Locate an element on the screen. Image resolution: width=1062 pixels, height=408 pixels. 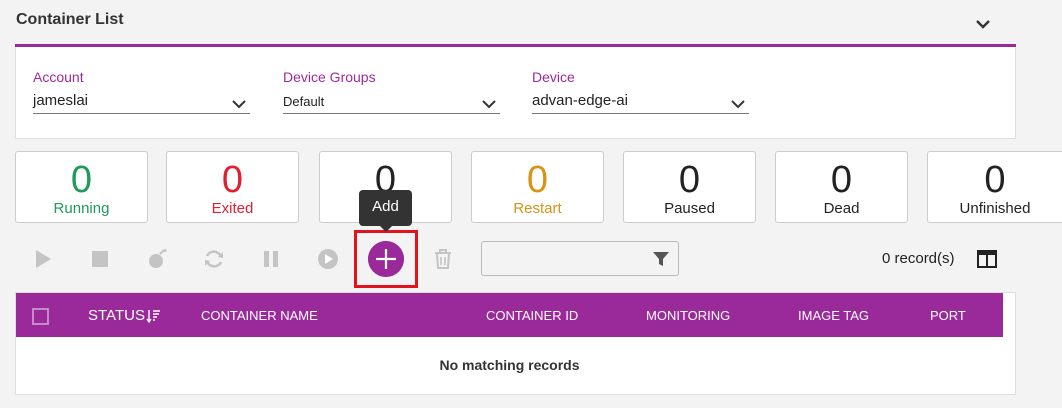
resume-icon is located at coordinates (328, 259).